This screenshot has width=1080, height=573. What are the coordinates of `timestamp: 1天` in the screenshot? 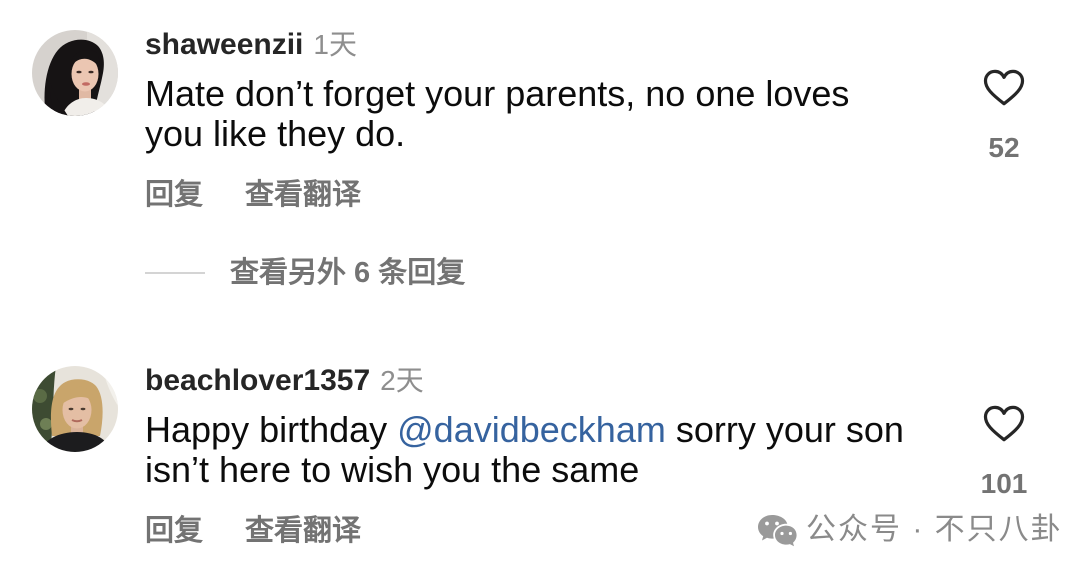 It's located at (335, 44).